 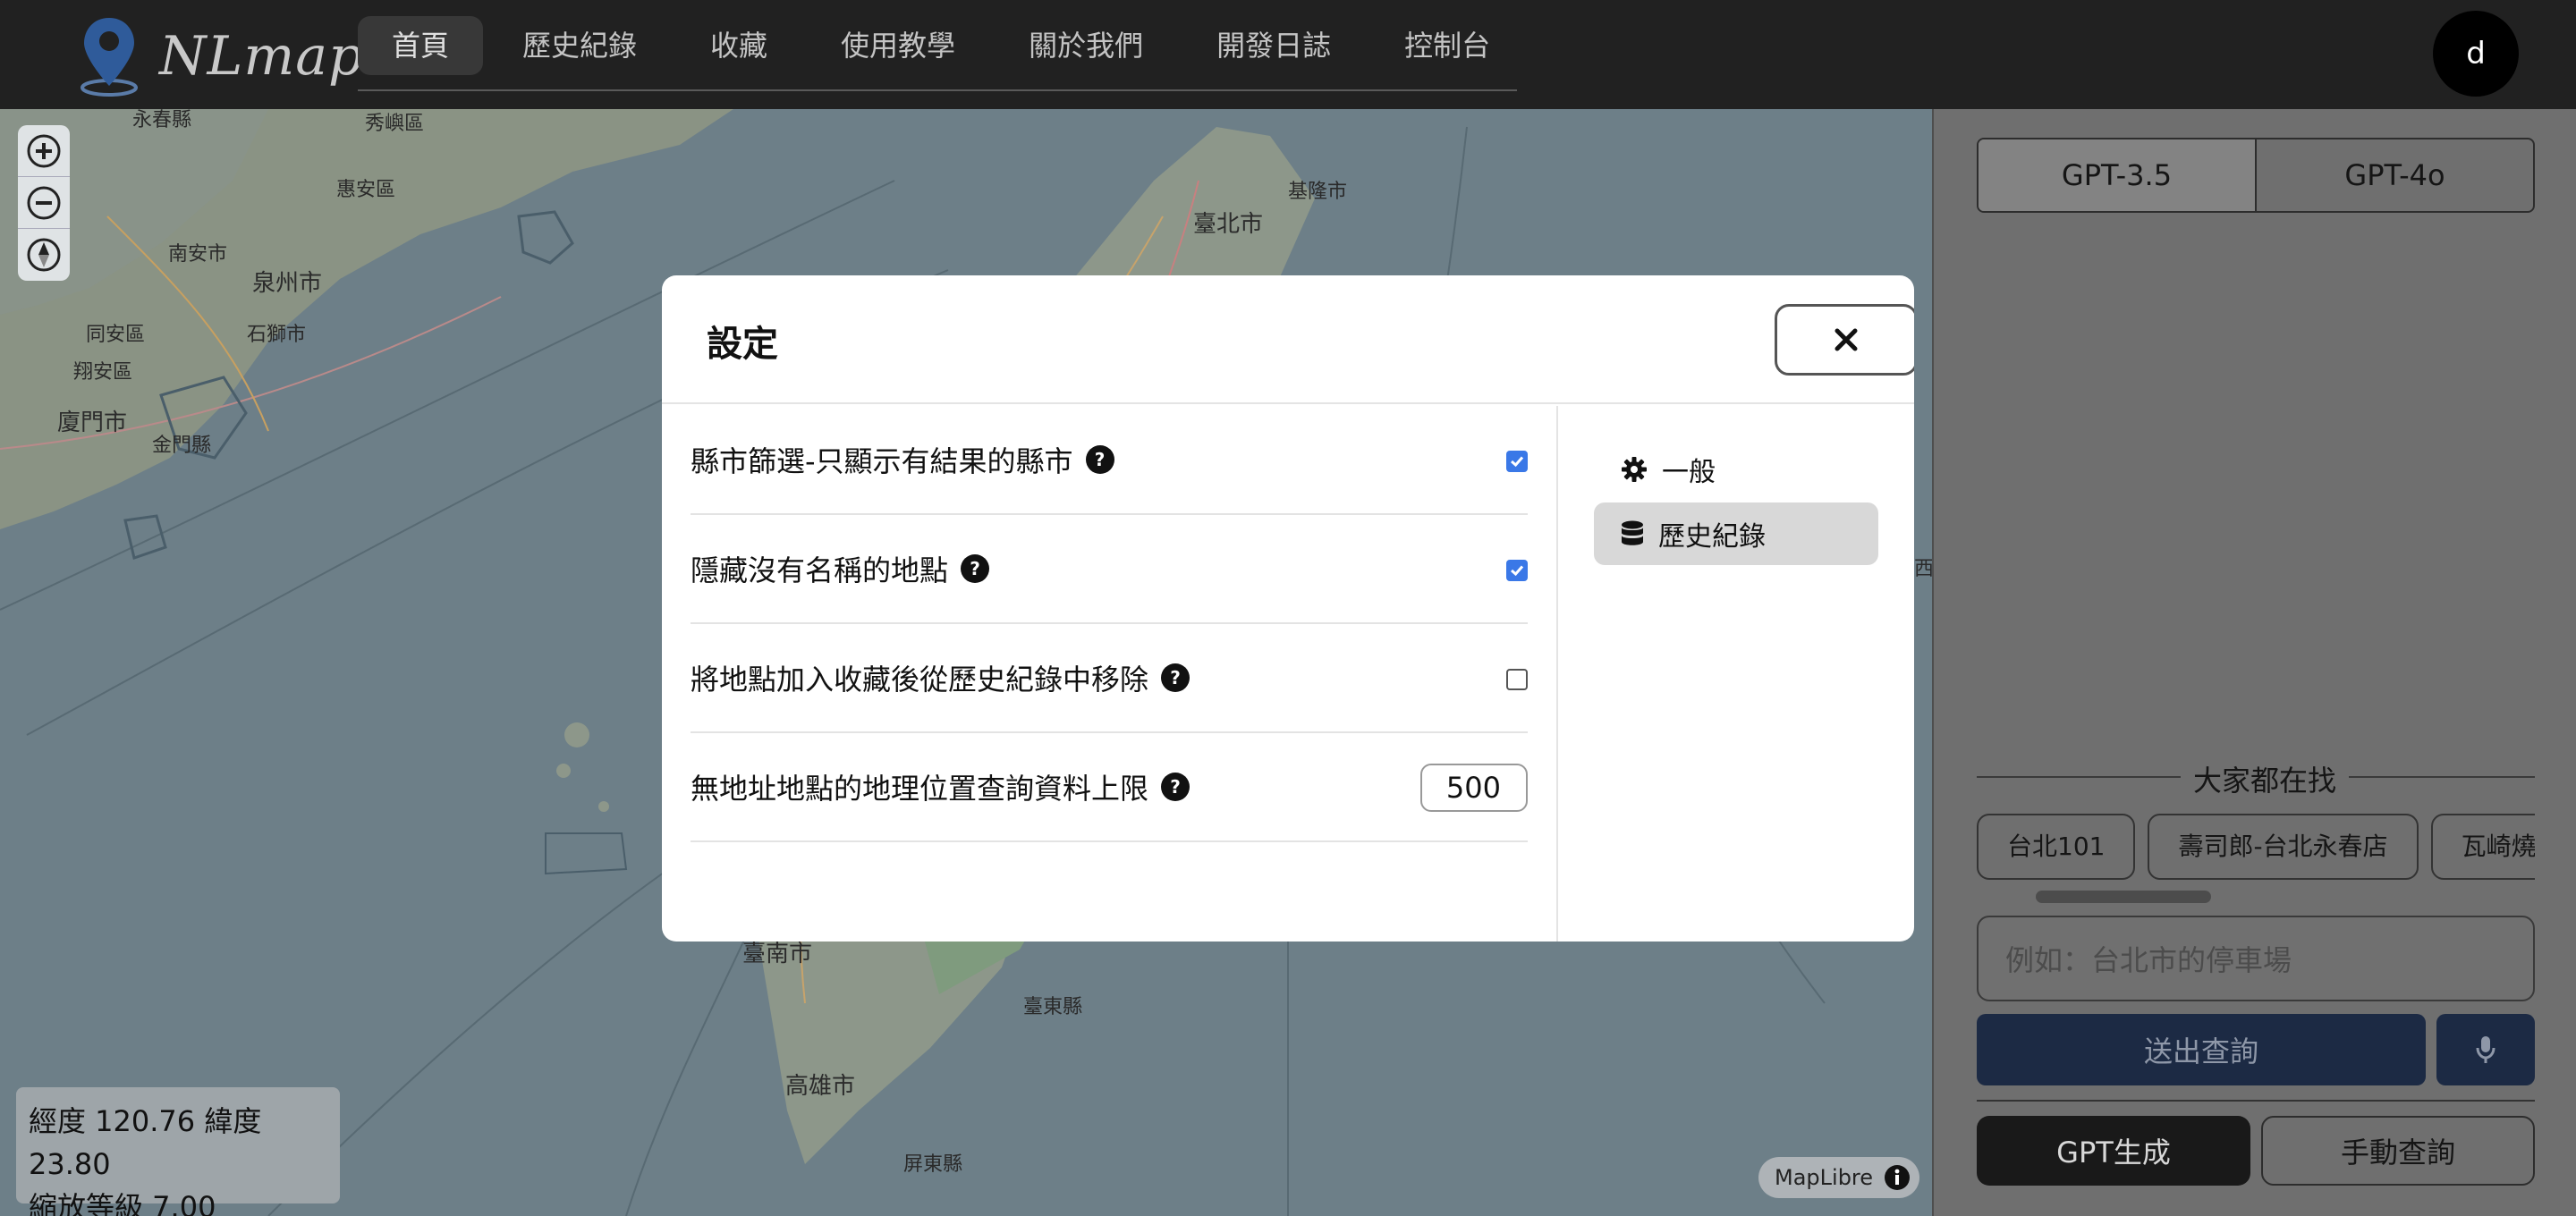 I want to click on filter-counties-checkbox, so click(x=1517, y=462).